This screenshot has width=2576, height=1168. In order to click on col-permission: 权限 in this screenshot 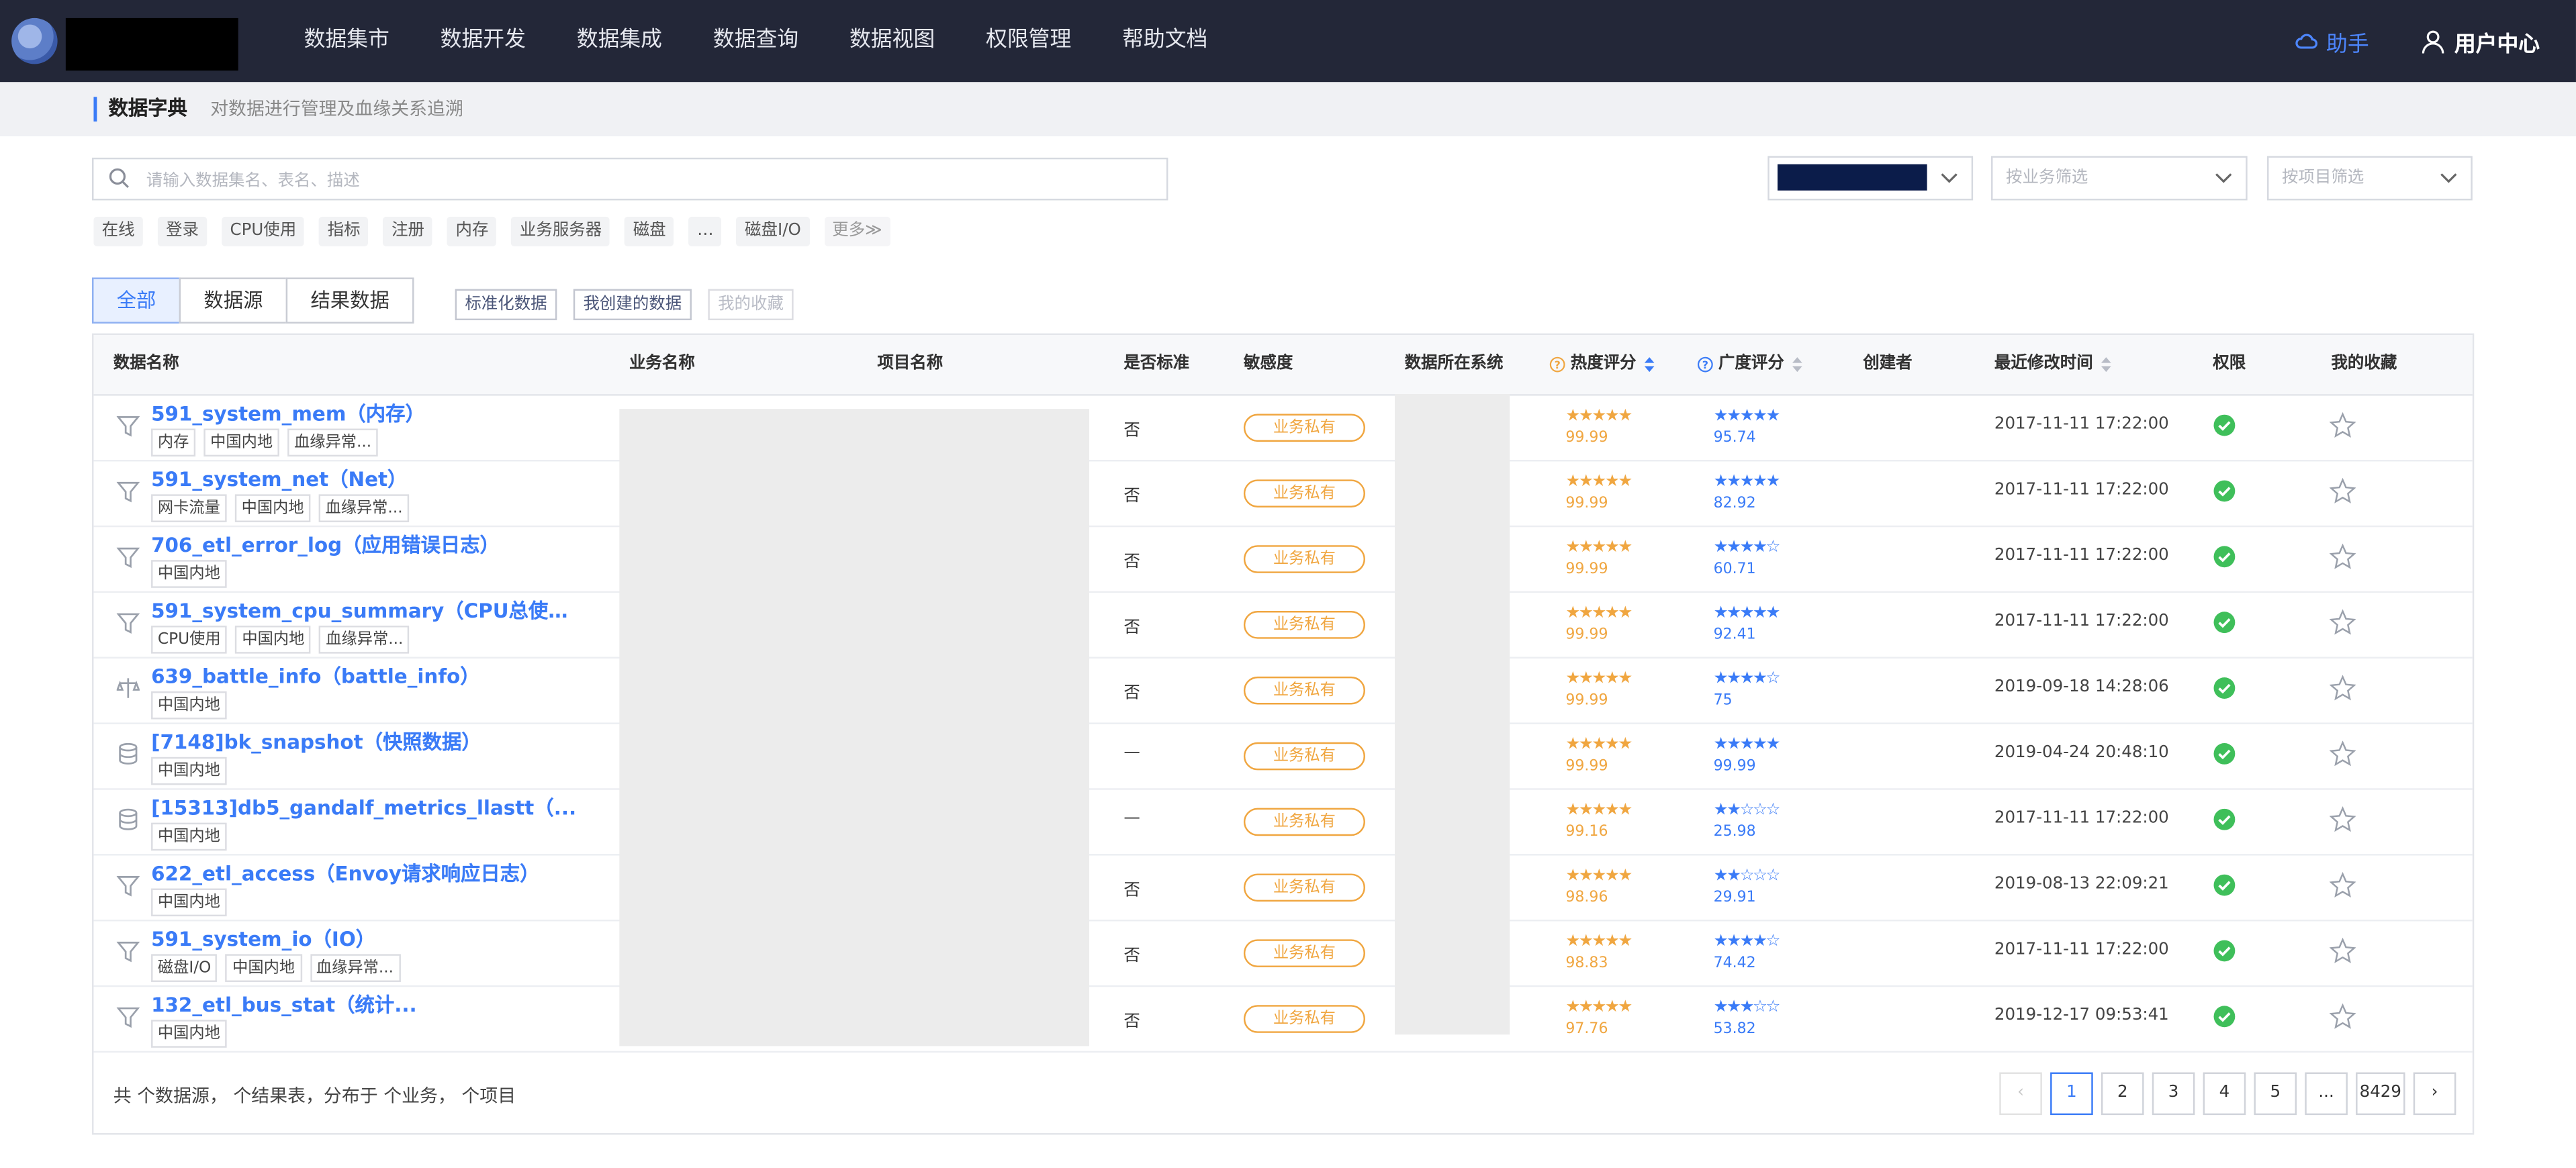, I will do `click(2229, 363)`.